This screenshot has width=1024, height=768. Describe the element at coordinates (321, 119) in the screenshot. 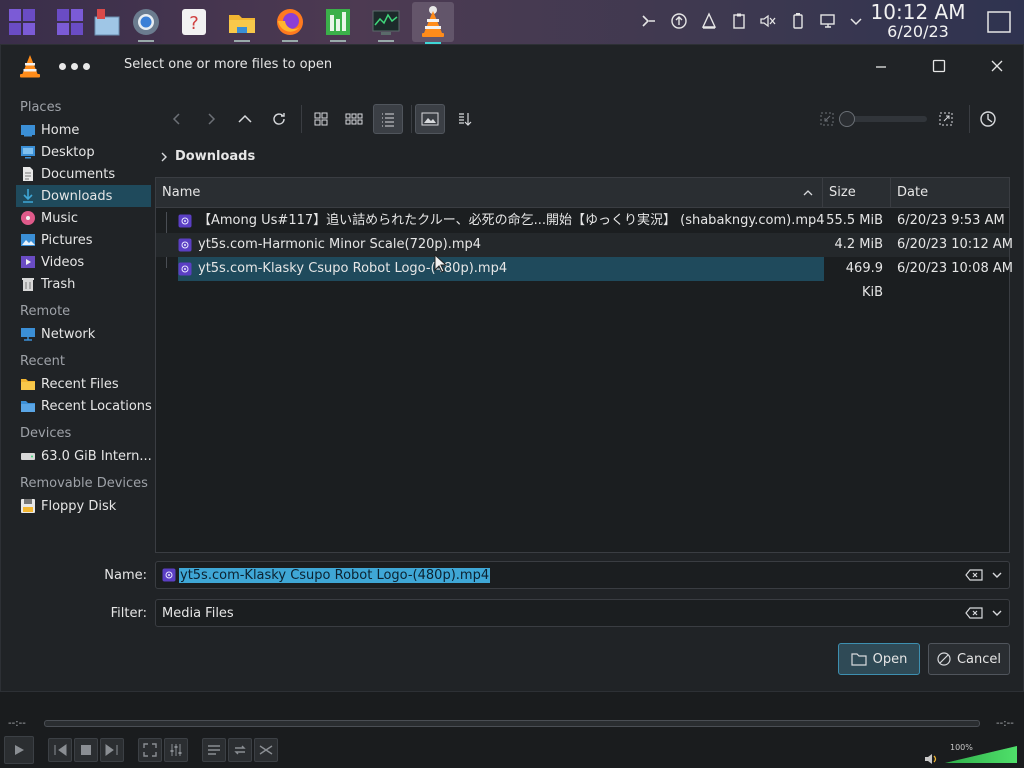

I see `icons-view-button` at that location.